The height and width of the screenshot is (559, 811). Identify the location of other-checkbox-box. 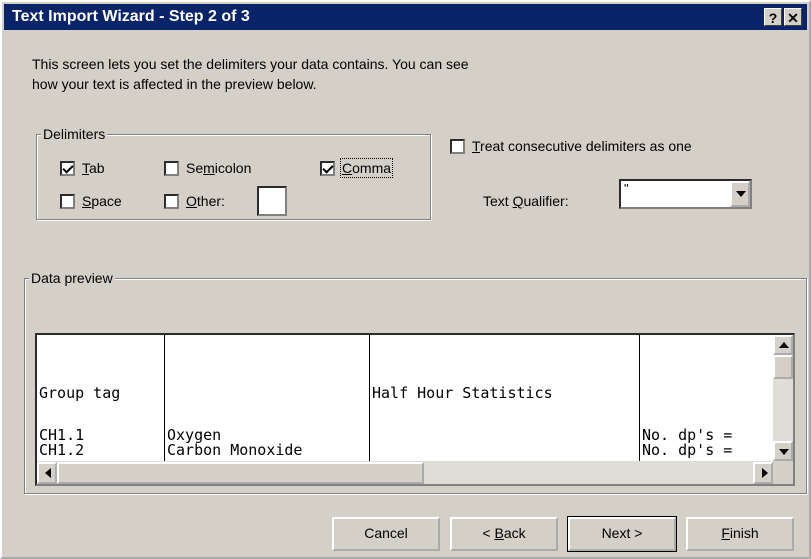
(171, 201).